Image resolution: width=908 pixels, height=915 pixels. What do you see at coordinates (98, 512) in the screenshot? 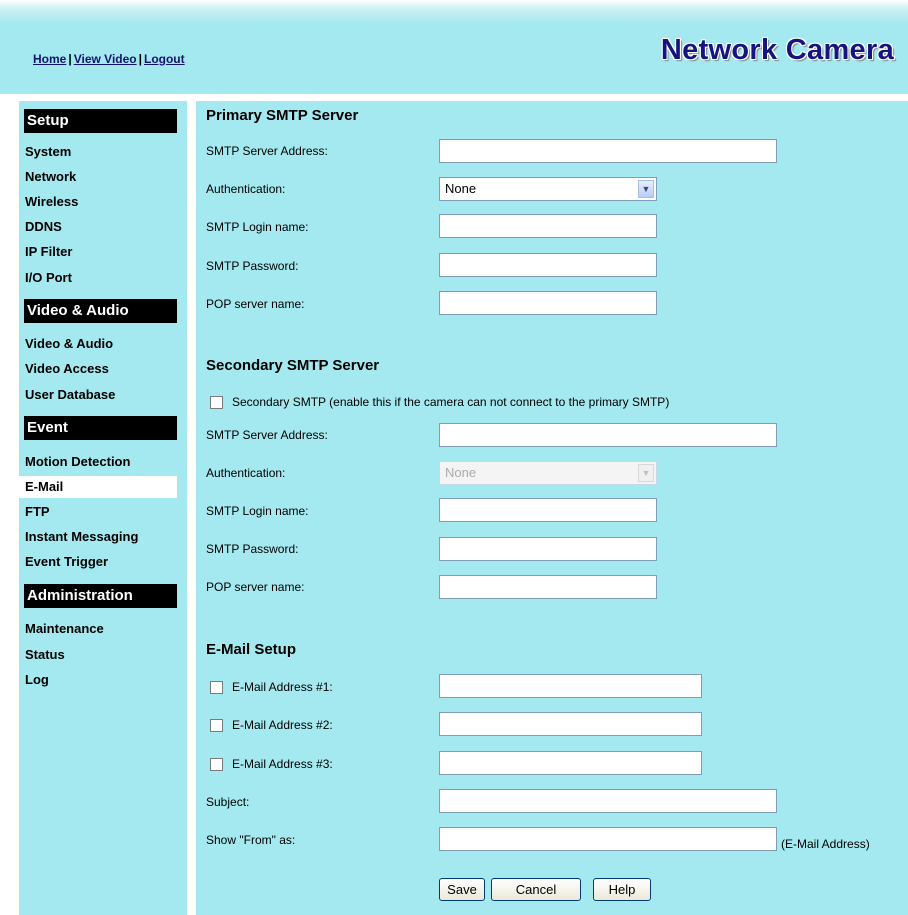
I see `sidebar-item-ftp: FTP` at bounding box center [98, 512].